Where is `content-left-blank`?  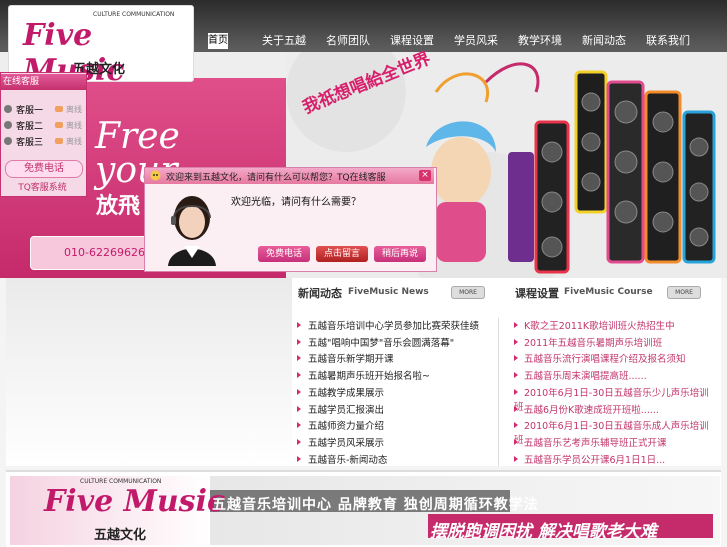
content-left-blank is located at coordinates (149, 372).